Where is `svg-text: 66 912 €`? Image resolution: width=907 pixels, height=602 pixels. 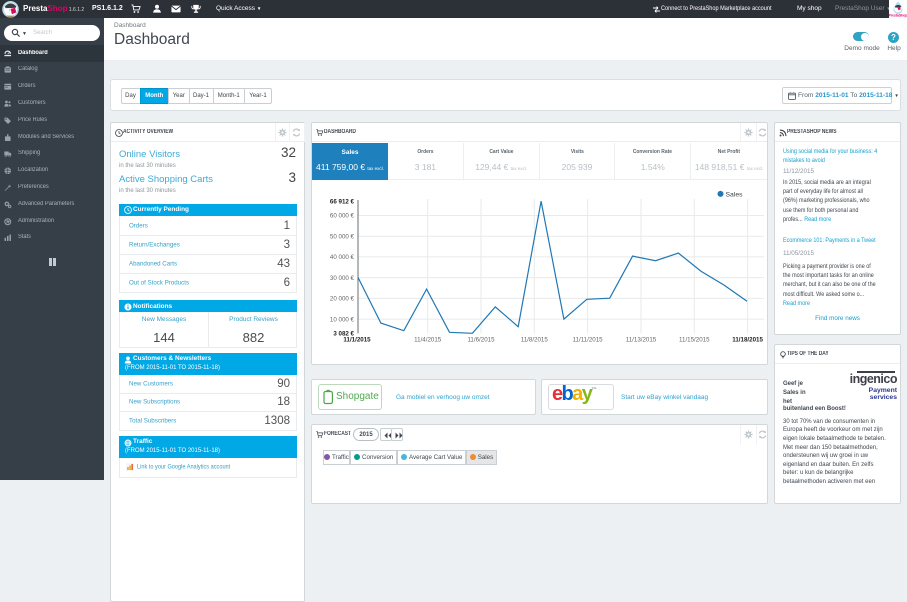 svg-text: 66 912 € is located at coordinates (342, 201).